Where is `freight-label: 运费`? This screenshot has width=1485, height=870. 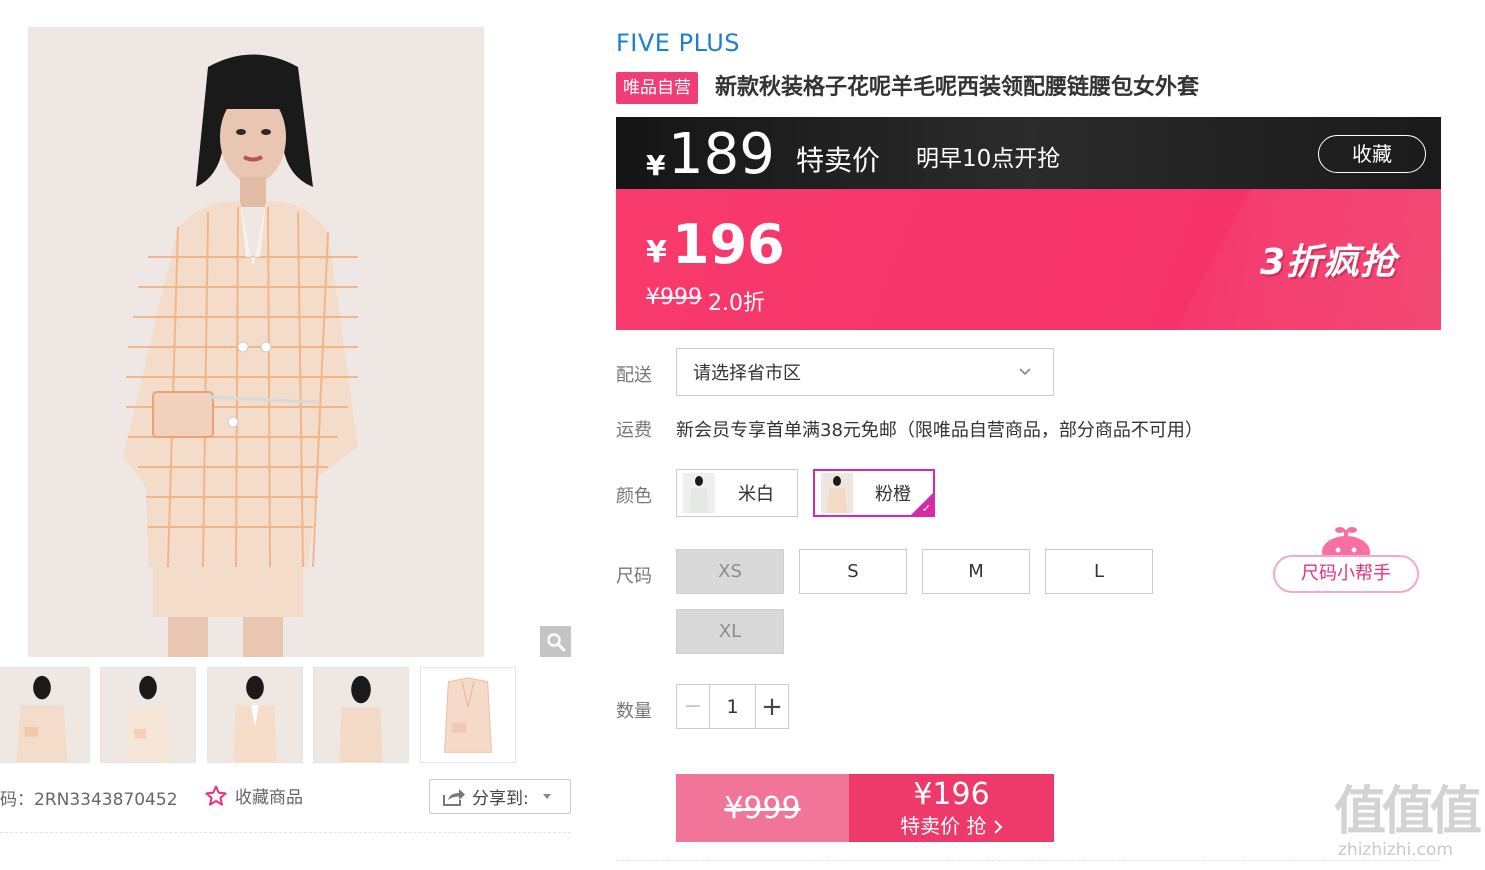 freight-label: 运费 is located at coordinates (634, 430).